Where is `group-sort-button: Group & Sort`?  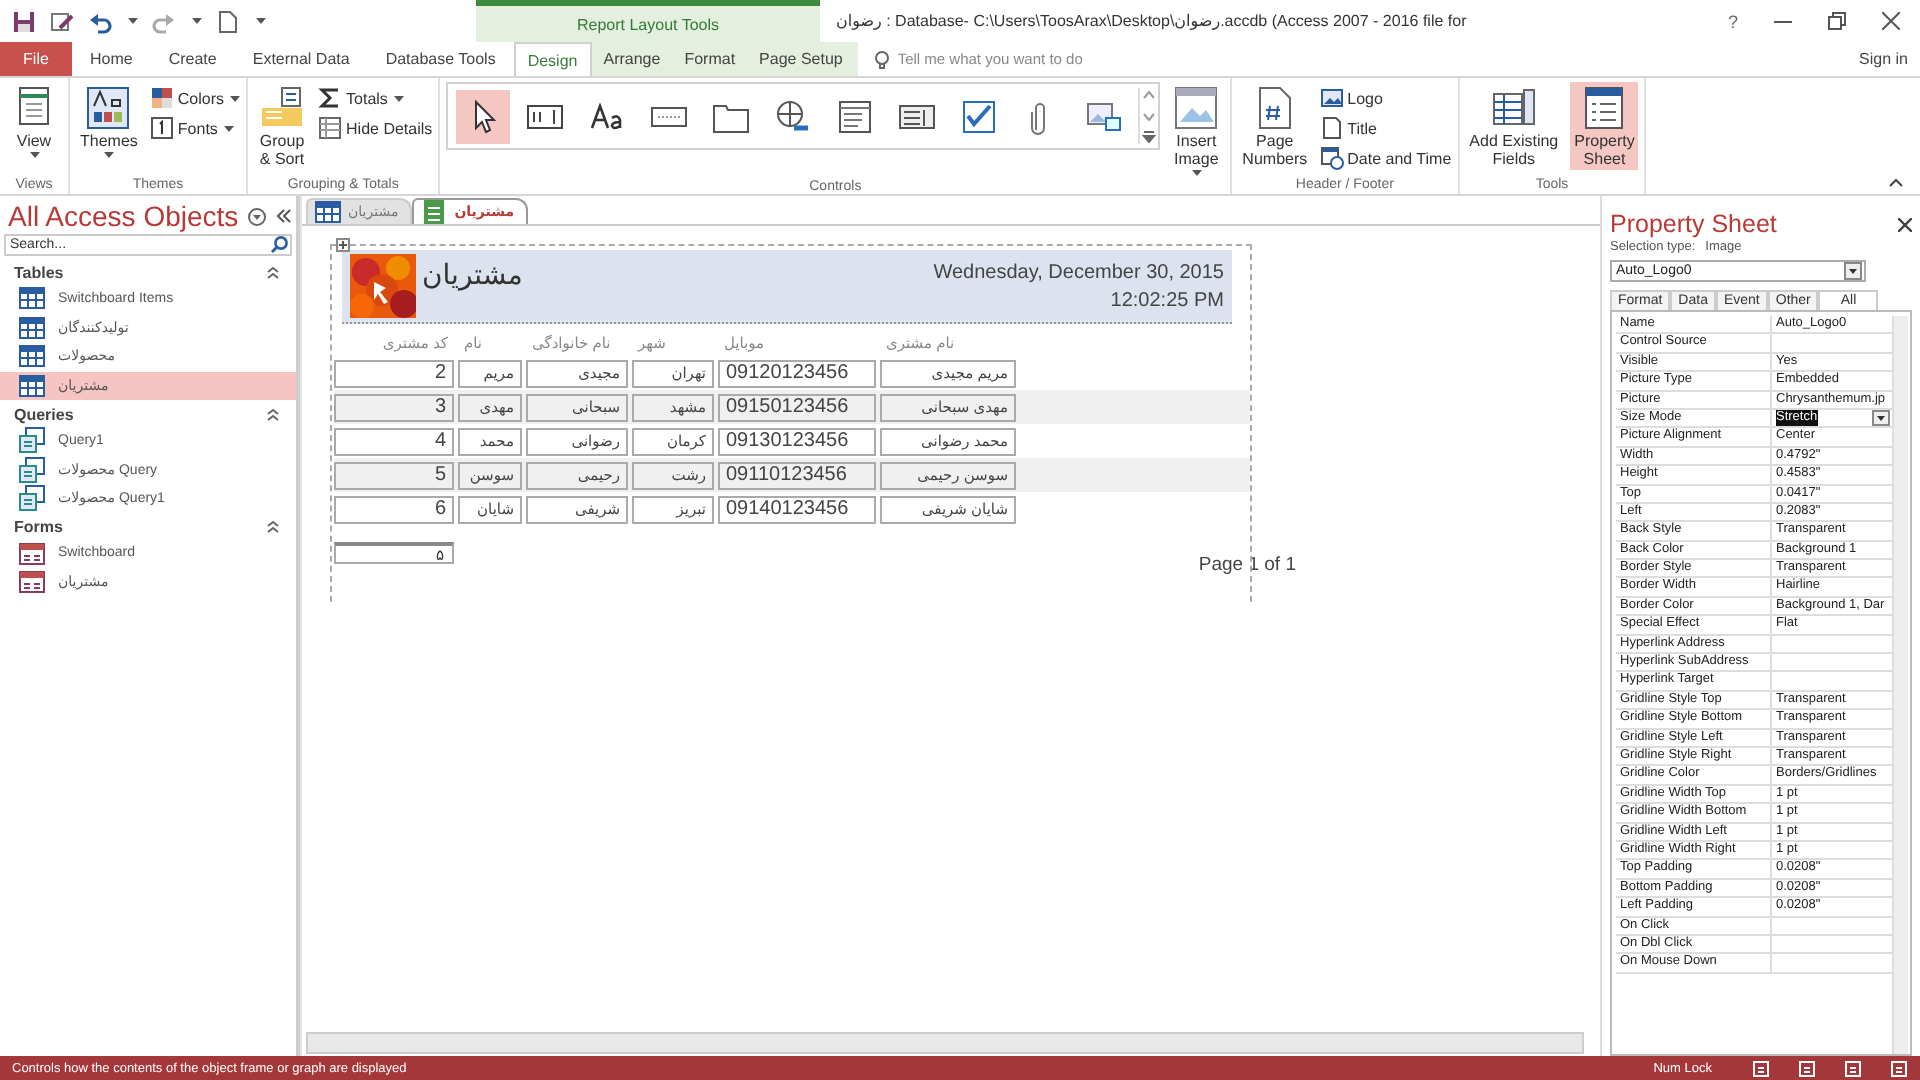
group-sort-button: Group & Sort is located at coordinates (282, 126).